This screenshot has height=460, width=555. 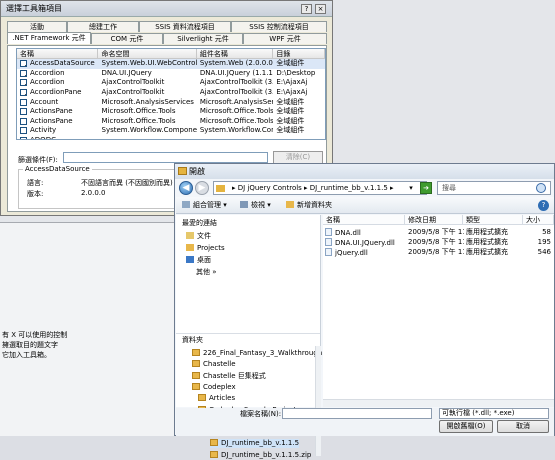 What do you see at coordinates (438, 403) in the screenshot?
I see `file-list-scrollbar` at bounding box center [438, 403].